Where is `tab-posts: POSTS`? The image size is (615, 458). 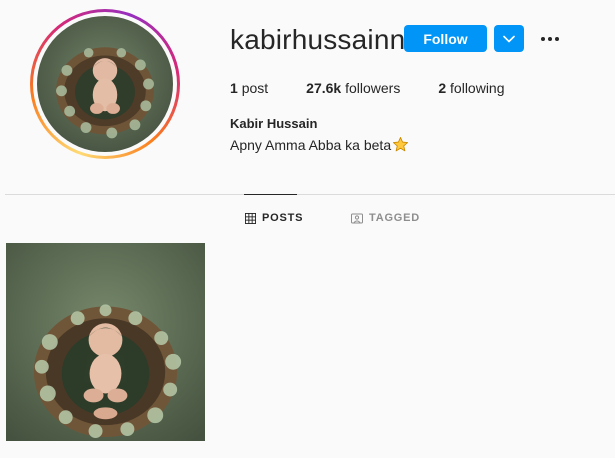 tab-posts: POSTS is located at coordinates (274, 218).